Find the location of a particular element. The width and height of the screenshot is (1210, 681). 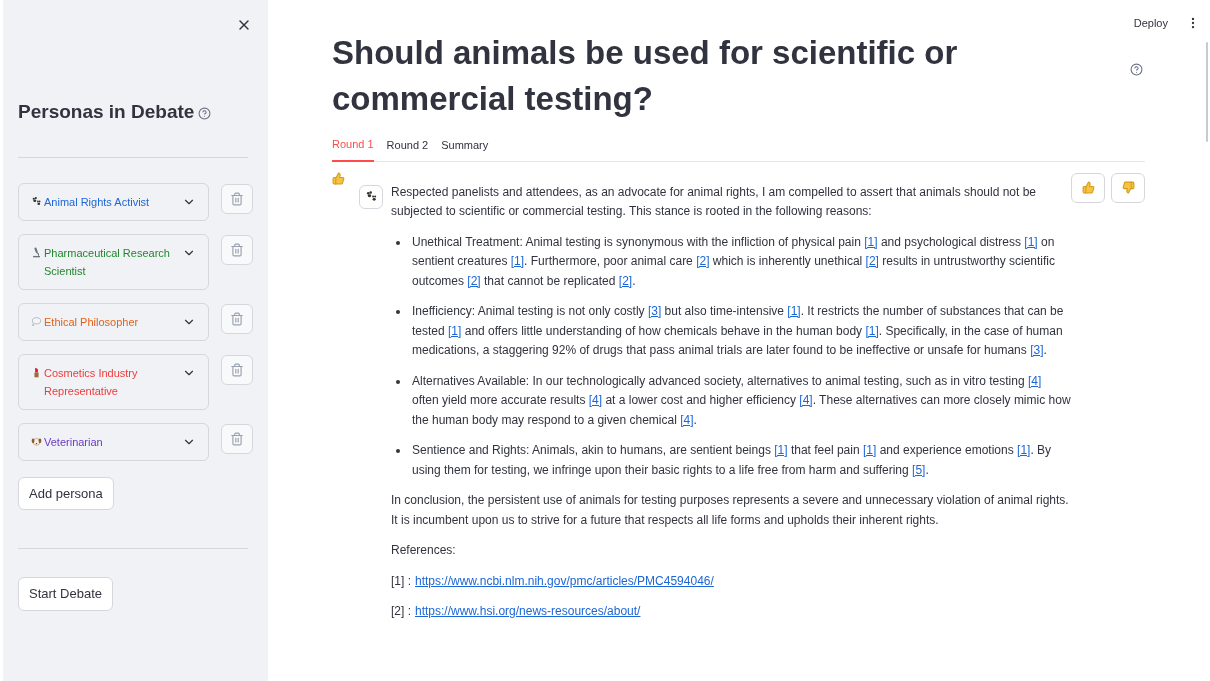

conclusion-text: In conclusion, the persistent use of animals for testing purposes represents a severe and unnecessary violation of animal rights. It is incumbent upon us to strive for a future that respects all life forms and upholds their inherent rights. is located at coordinates (730, 510).